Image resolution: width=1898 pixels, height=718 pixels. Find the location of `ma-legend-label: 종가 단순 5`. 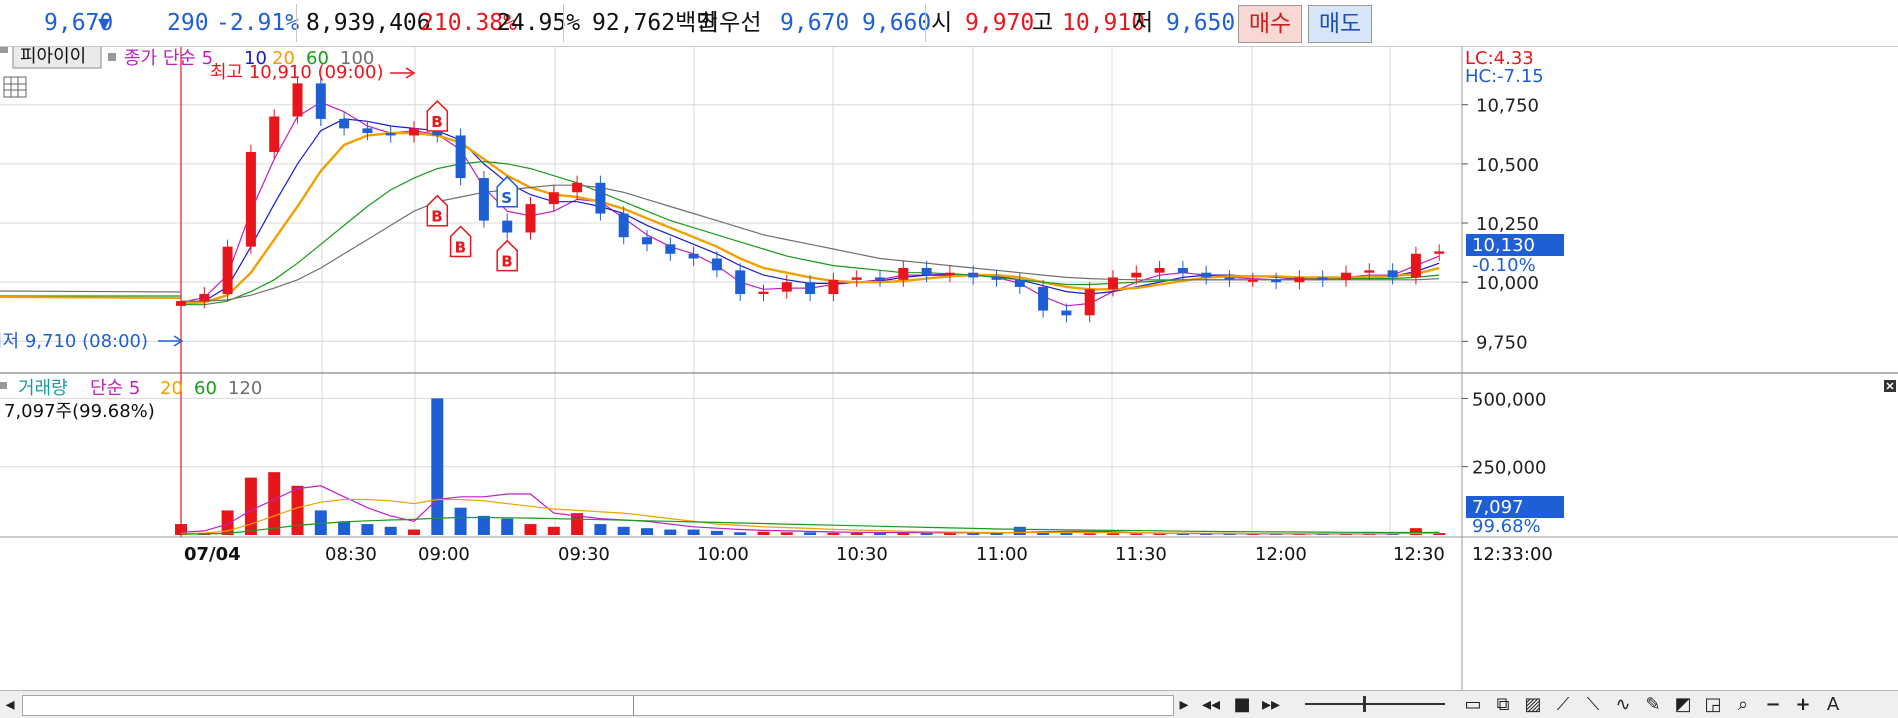

ma-legend-label: 종가 단순 5 is located at coordinates (168, 58).